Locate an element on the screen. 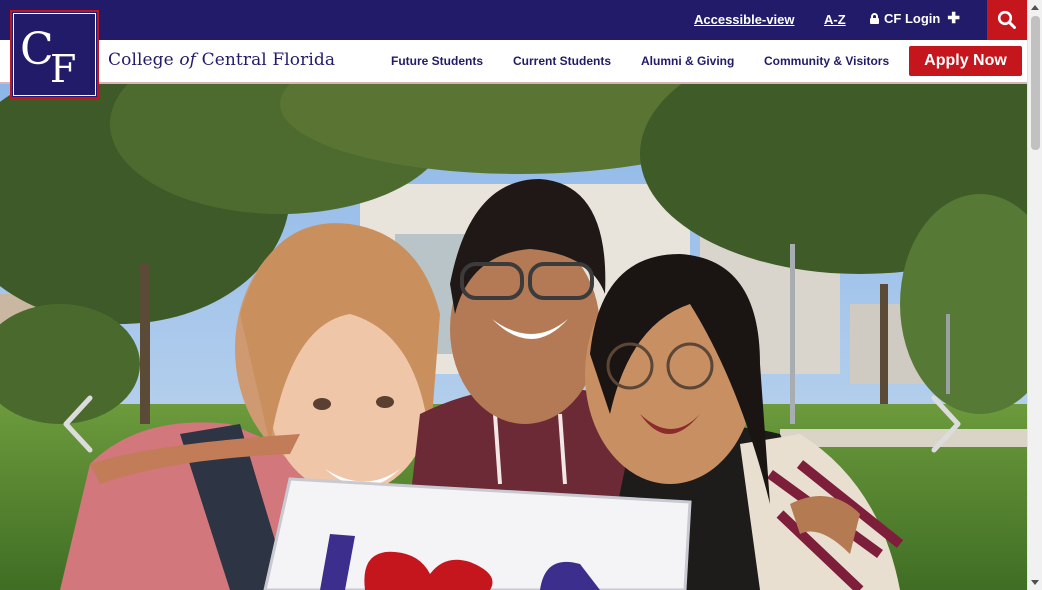 This screenshot has height=590, width=1042. chevron-left-icon is located at coordinates (78, 424).